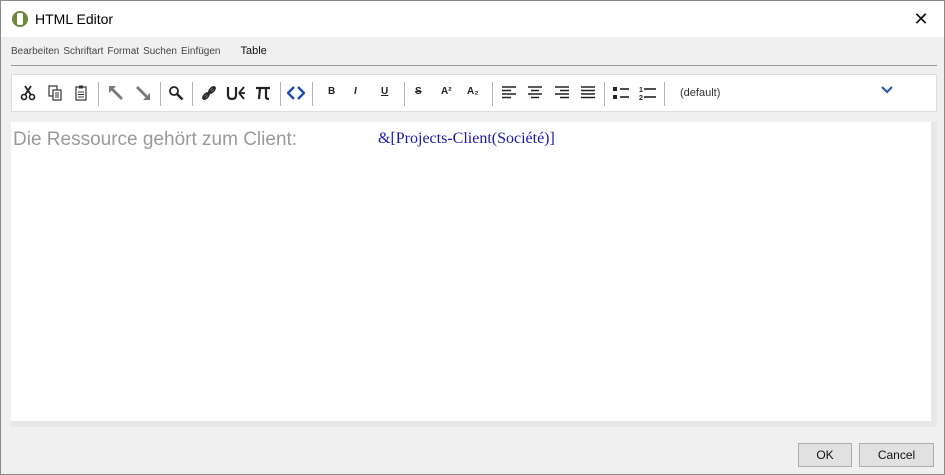  What do you see at coordinates (116, 93) in the screenshot?
I see `undo-icon` at bounding box center [116, 93].